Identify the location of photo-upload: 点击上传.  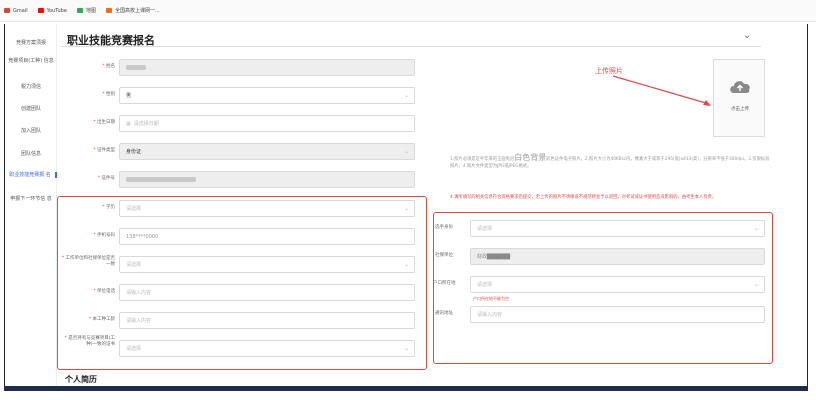
(739, 98).